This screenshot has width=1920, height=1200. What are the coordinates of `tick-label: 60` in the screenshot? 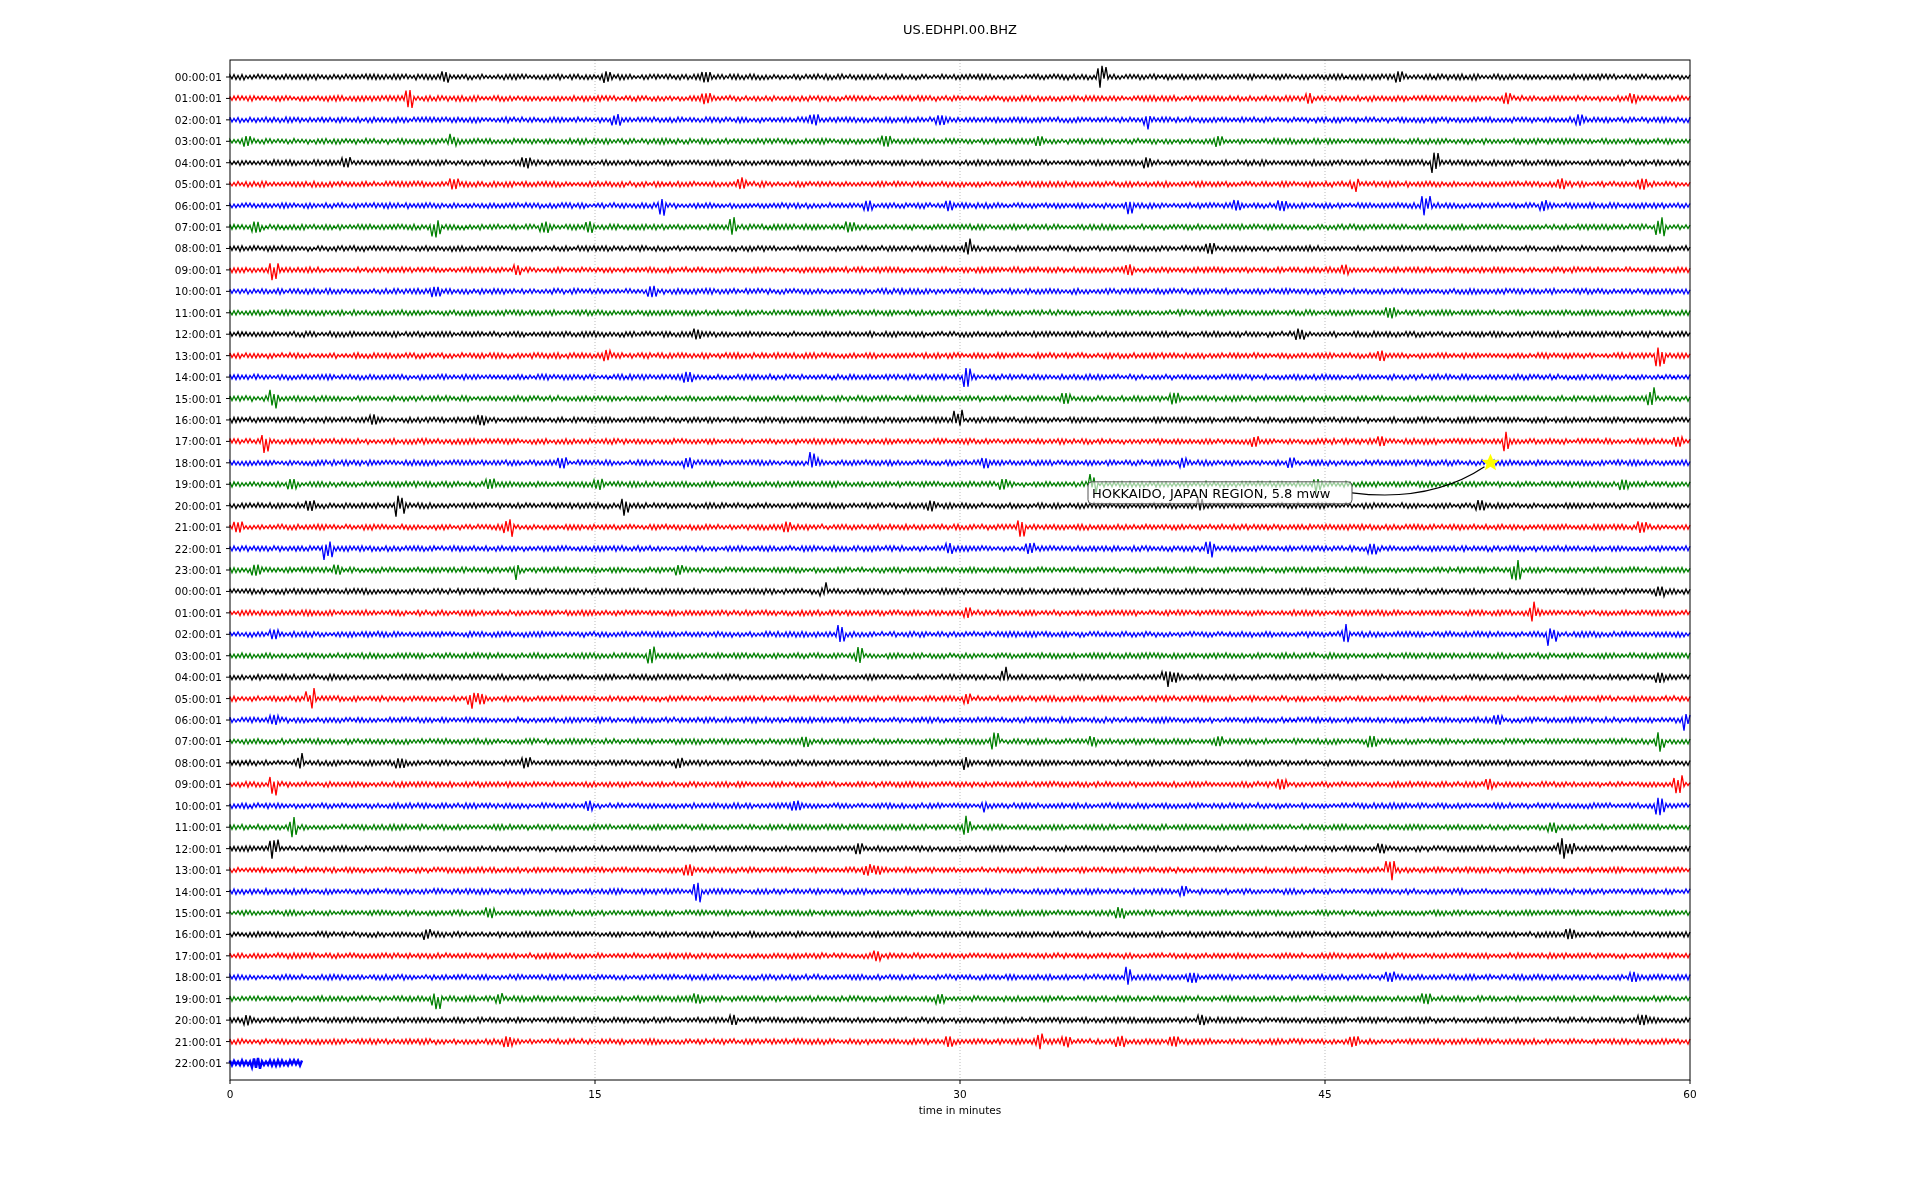 It's located at (1690, 1094).